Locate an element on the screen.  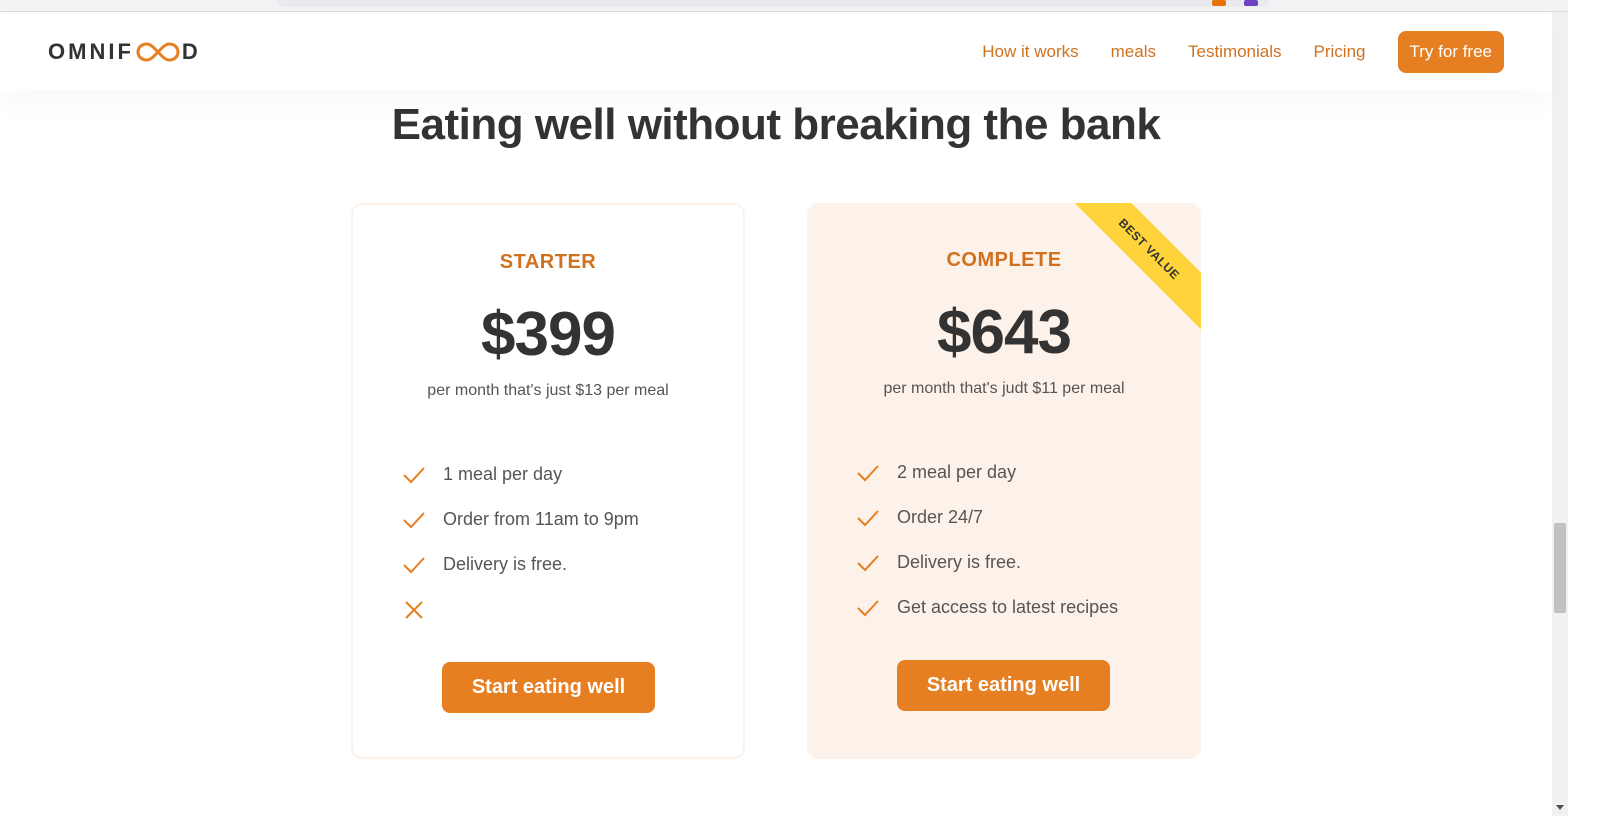
plan-price: $643 is located at coordinates (1004, 332).